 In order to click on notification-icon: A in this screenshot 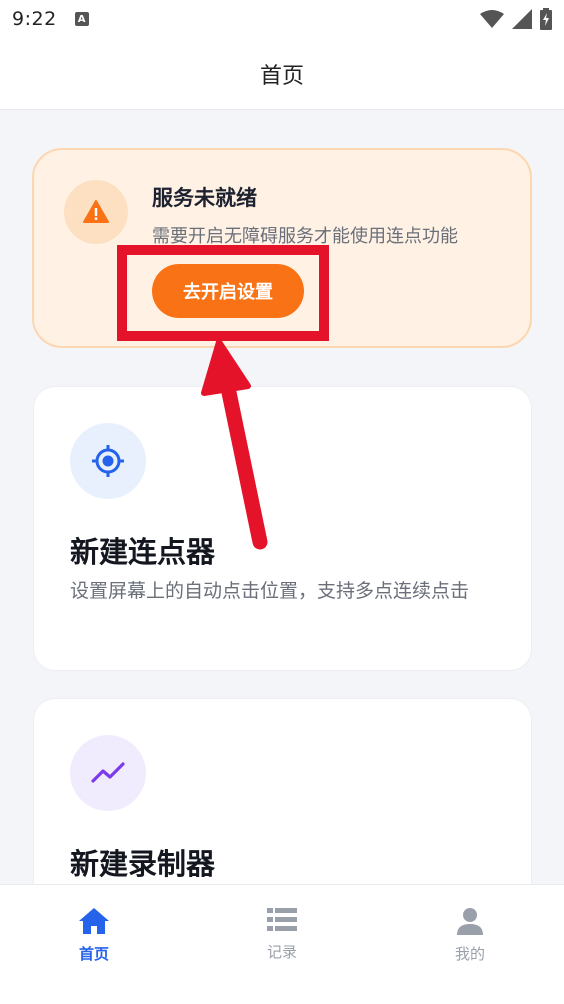, I will do `click(81, 19)`.